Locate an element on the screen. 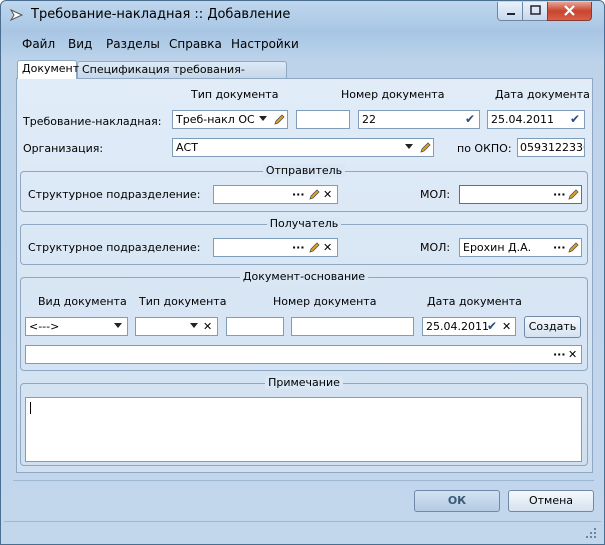 The width and height of the screenshot is (605, 545). receiver-dept-label: Структурное подразделение: is located at coordinates (114, 247).